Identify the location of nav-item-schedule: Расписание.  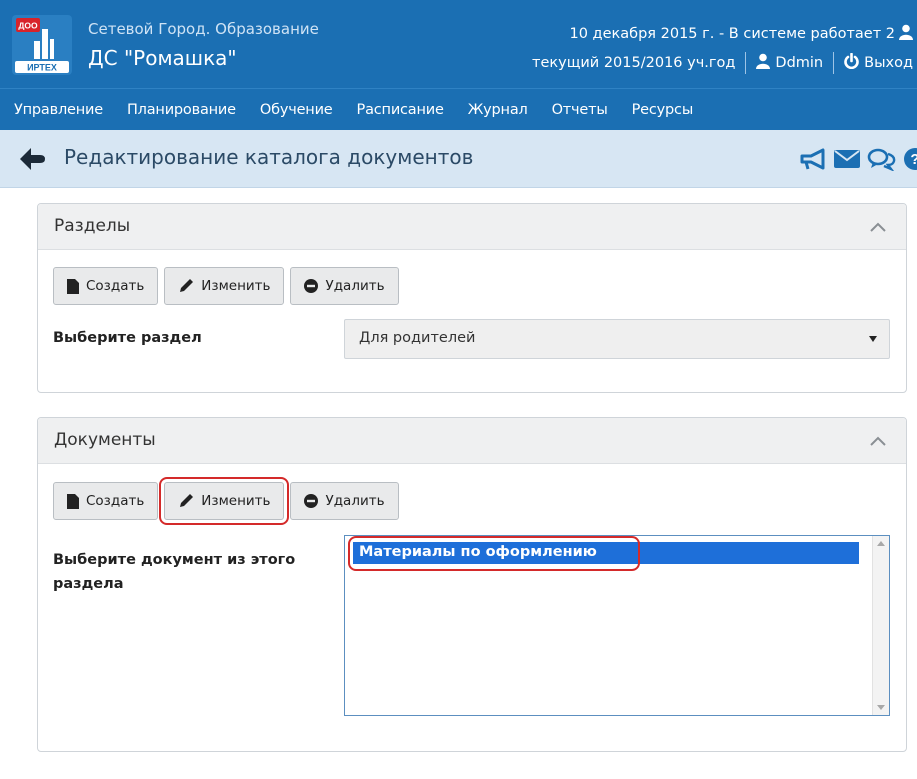
(400, 110).